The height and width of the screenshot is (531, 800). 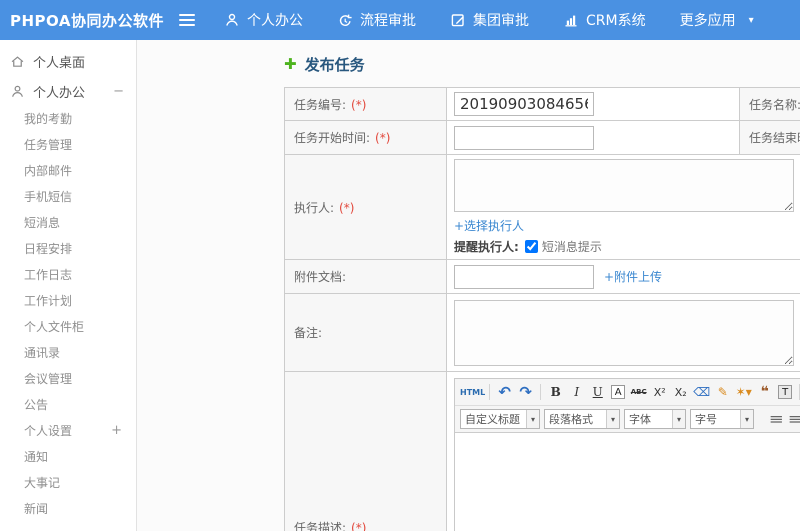 I want to click on source-code-button: HTML, so click(x=472, y=392).